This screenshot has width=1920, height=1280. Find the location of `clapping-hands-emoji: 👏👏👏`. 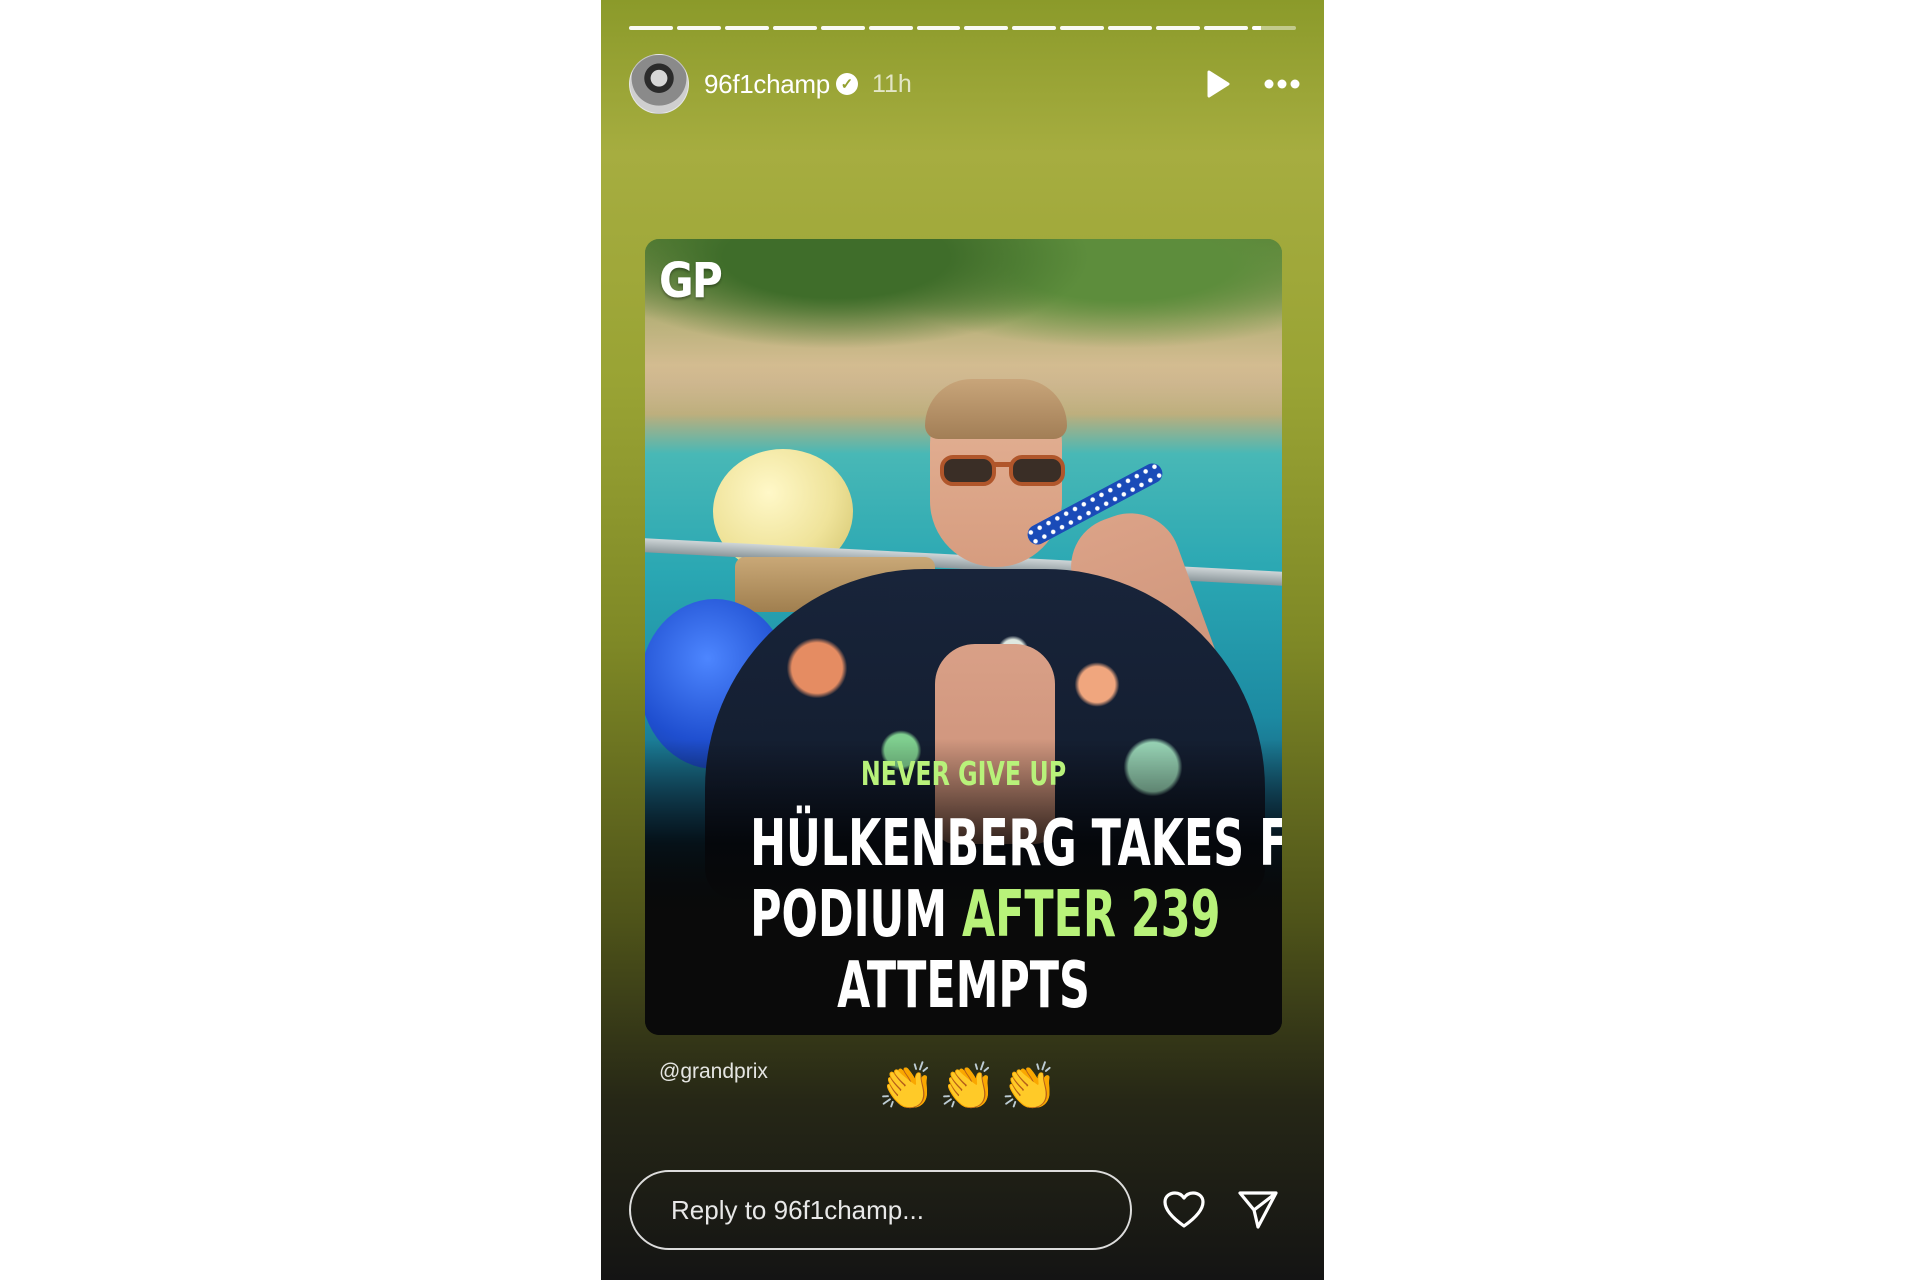

clapping-hands-emoji: 👏👏👏 is located at coordinates (970, 1086).